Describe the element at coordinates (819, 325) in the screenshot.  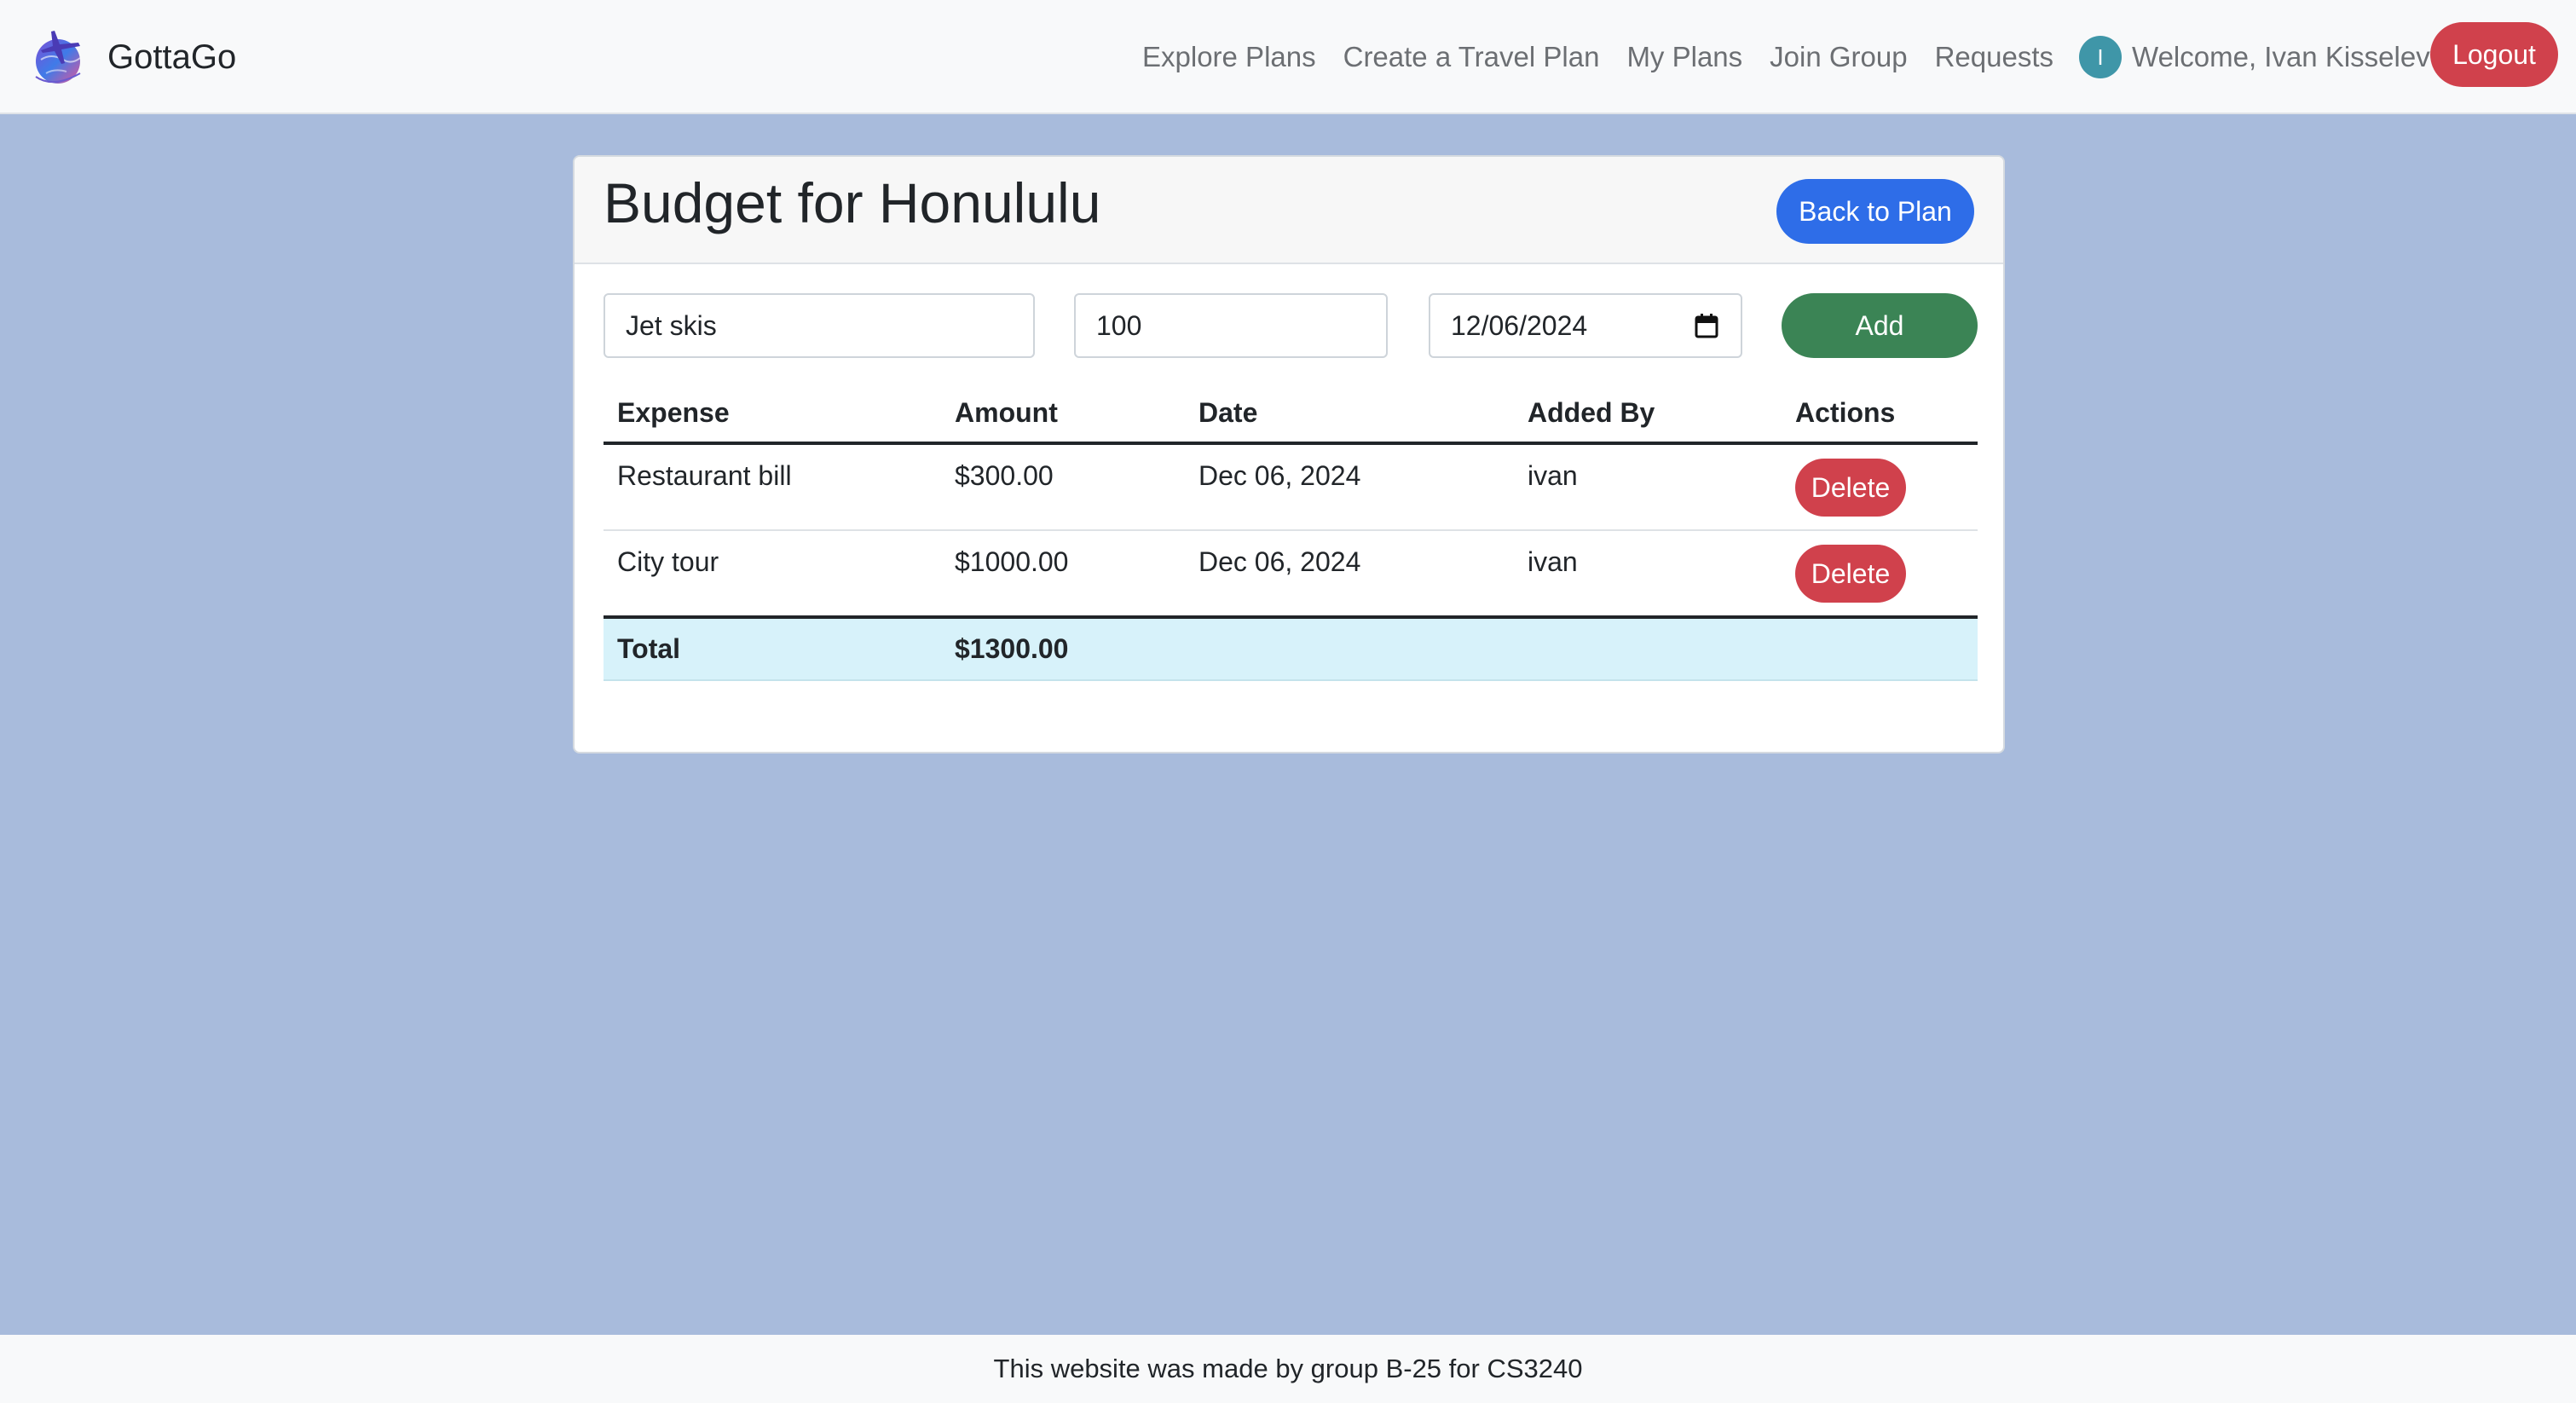
I see `expense-name-input: Jet skis` at that location.